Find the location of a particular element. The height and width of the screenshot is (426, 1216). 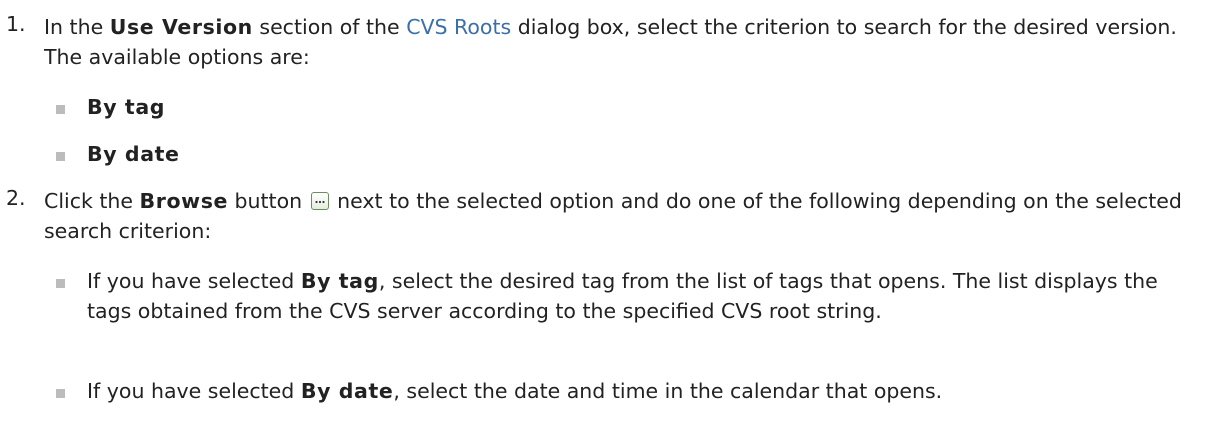

step-number: 2. is located at coordinates (16, 198).